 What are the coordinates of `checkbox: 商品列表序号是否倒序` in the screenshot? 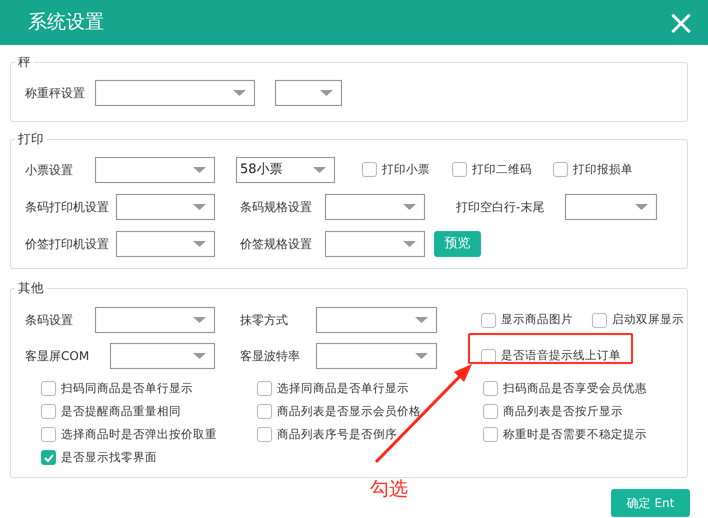 It's located at (327, 435).